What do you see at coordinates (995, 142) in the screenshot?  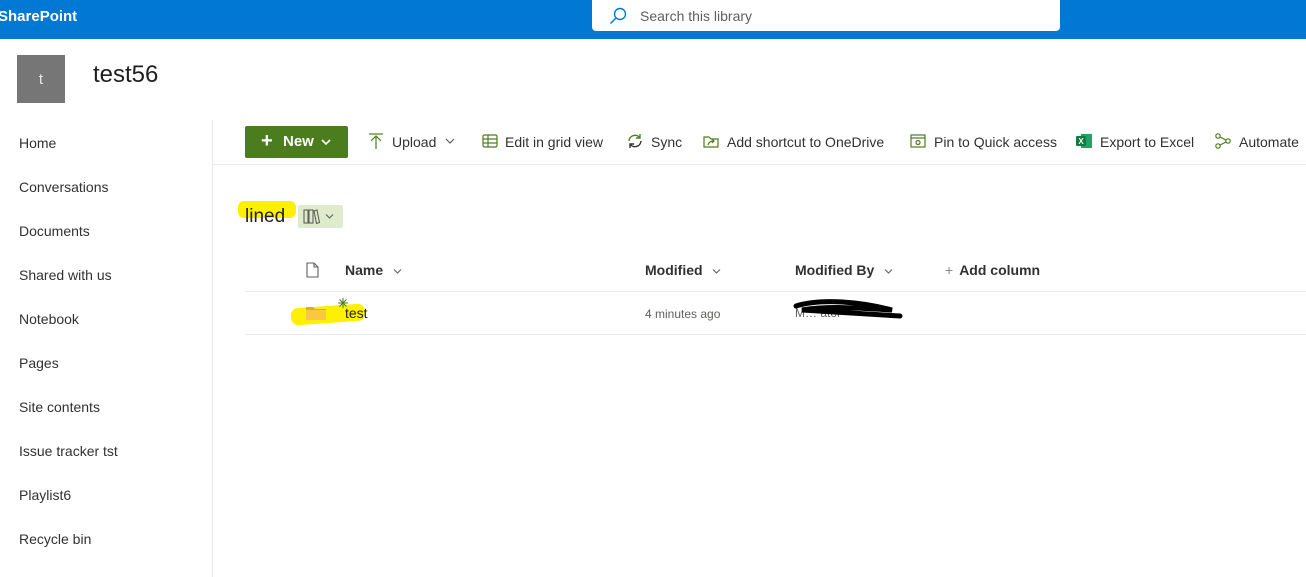 I see `pin-quick-access-button: Pin to Quick access` at bounding box center [995, 142].